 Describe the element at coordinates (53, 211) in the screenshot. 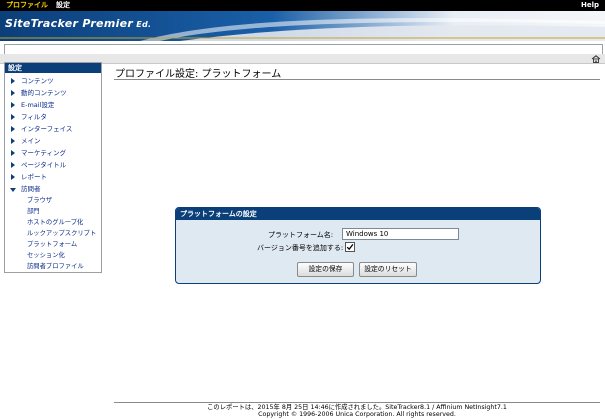

I see `sidebar-subitem-department: 部門` at that location.